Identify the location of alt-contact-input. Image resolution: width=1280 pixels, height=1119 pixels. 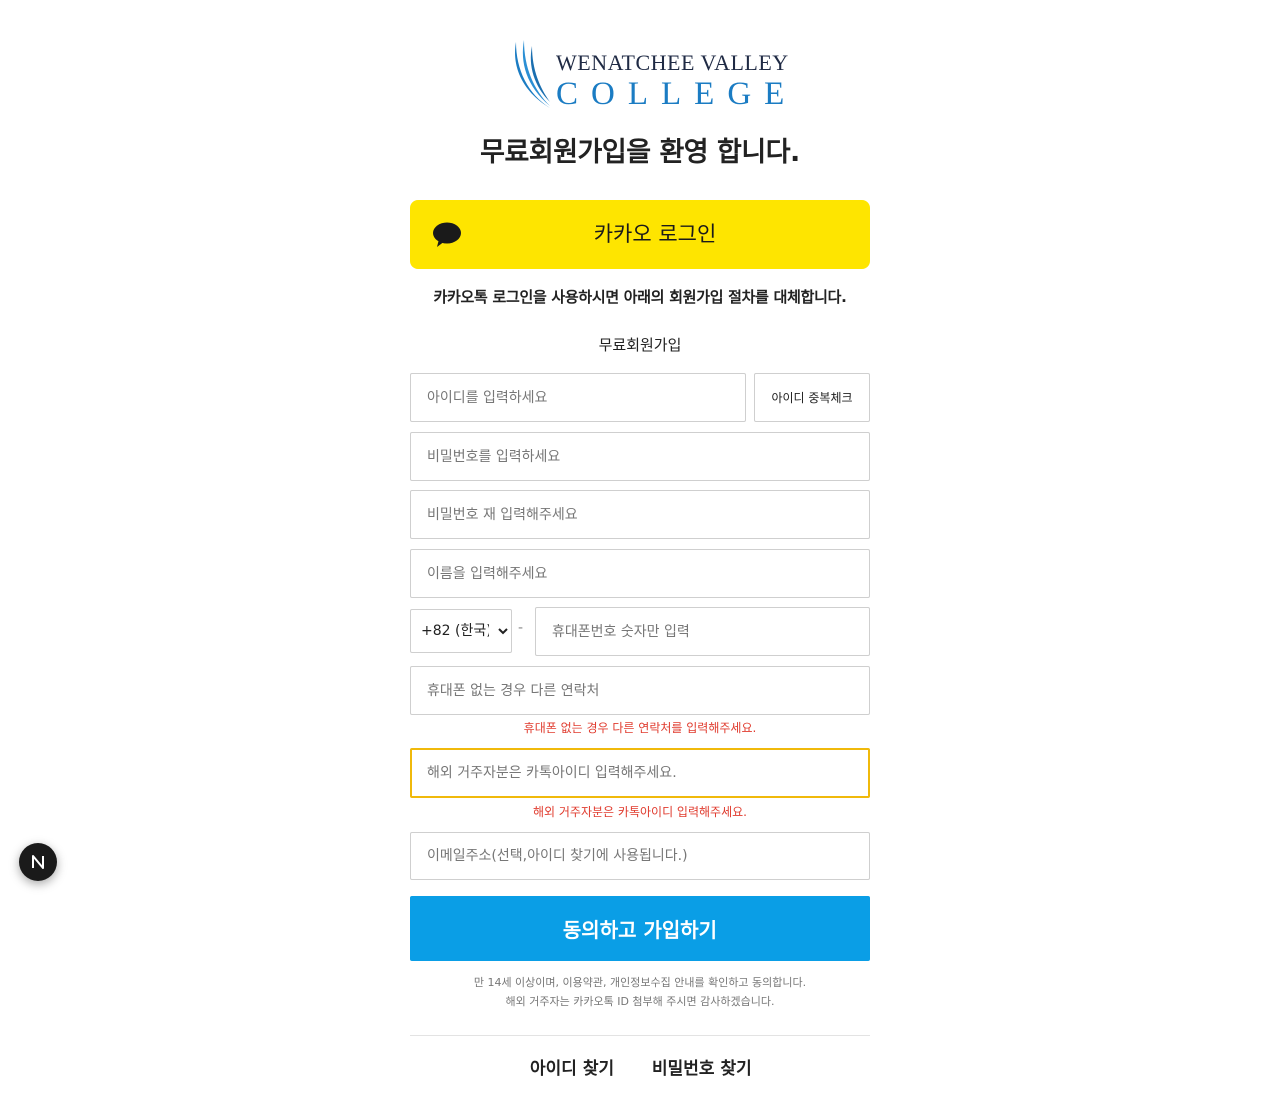
(640, 690).